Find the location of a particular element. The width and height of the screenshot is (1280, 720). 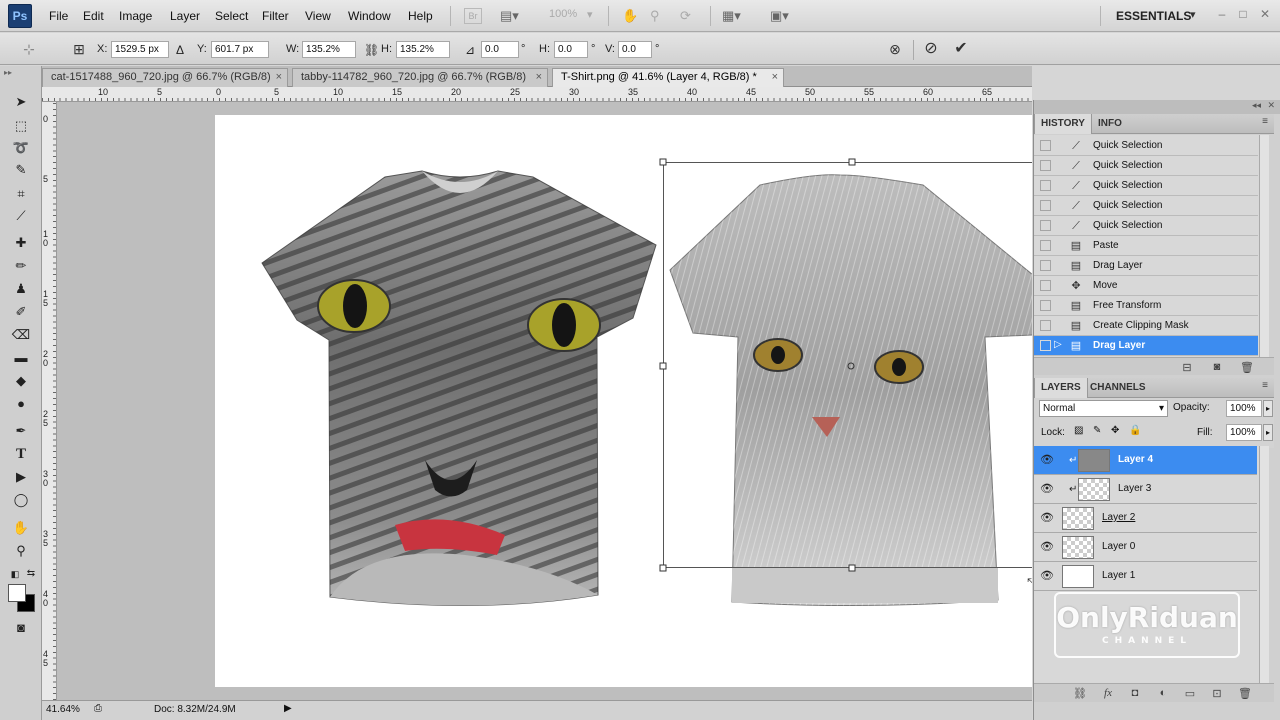

lock-pixels-icon: ✎ is located at coordinates (1097, 430).